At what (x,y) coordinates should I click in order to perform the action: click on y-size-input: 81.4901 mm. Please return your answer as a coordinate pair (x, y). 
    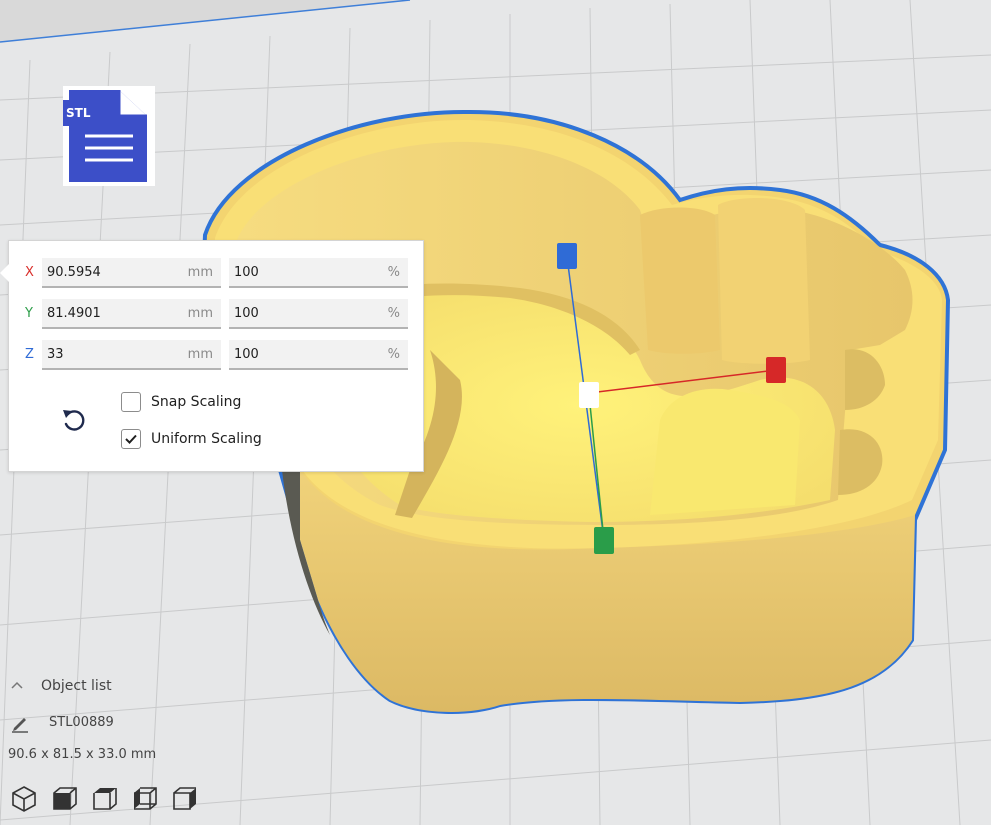
    Looking at the image, I should click on (131, 314).